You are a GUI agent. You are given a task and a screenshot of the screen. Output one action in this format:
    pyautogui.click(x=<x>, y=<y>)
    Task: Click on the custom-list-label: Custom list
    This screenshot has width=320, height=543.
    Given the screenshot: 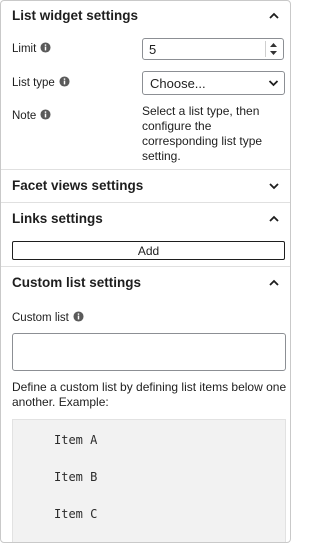 What is the action you would take?
    pyautogui.click(x=48, y=317)
    